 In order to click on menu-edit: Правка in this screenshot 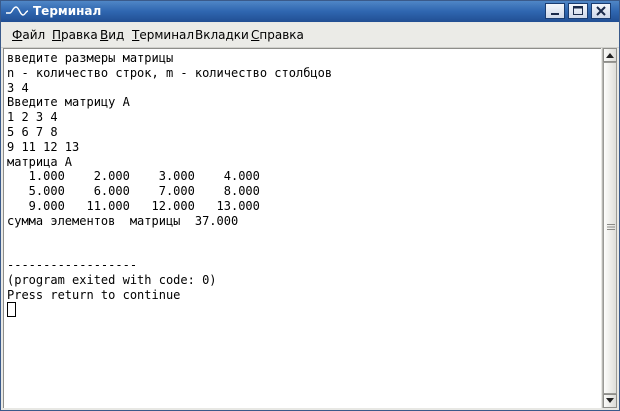, I will do `click(75, 35)`.